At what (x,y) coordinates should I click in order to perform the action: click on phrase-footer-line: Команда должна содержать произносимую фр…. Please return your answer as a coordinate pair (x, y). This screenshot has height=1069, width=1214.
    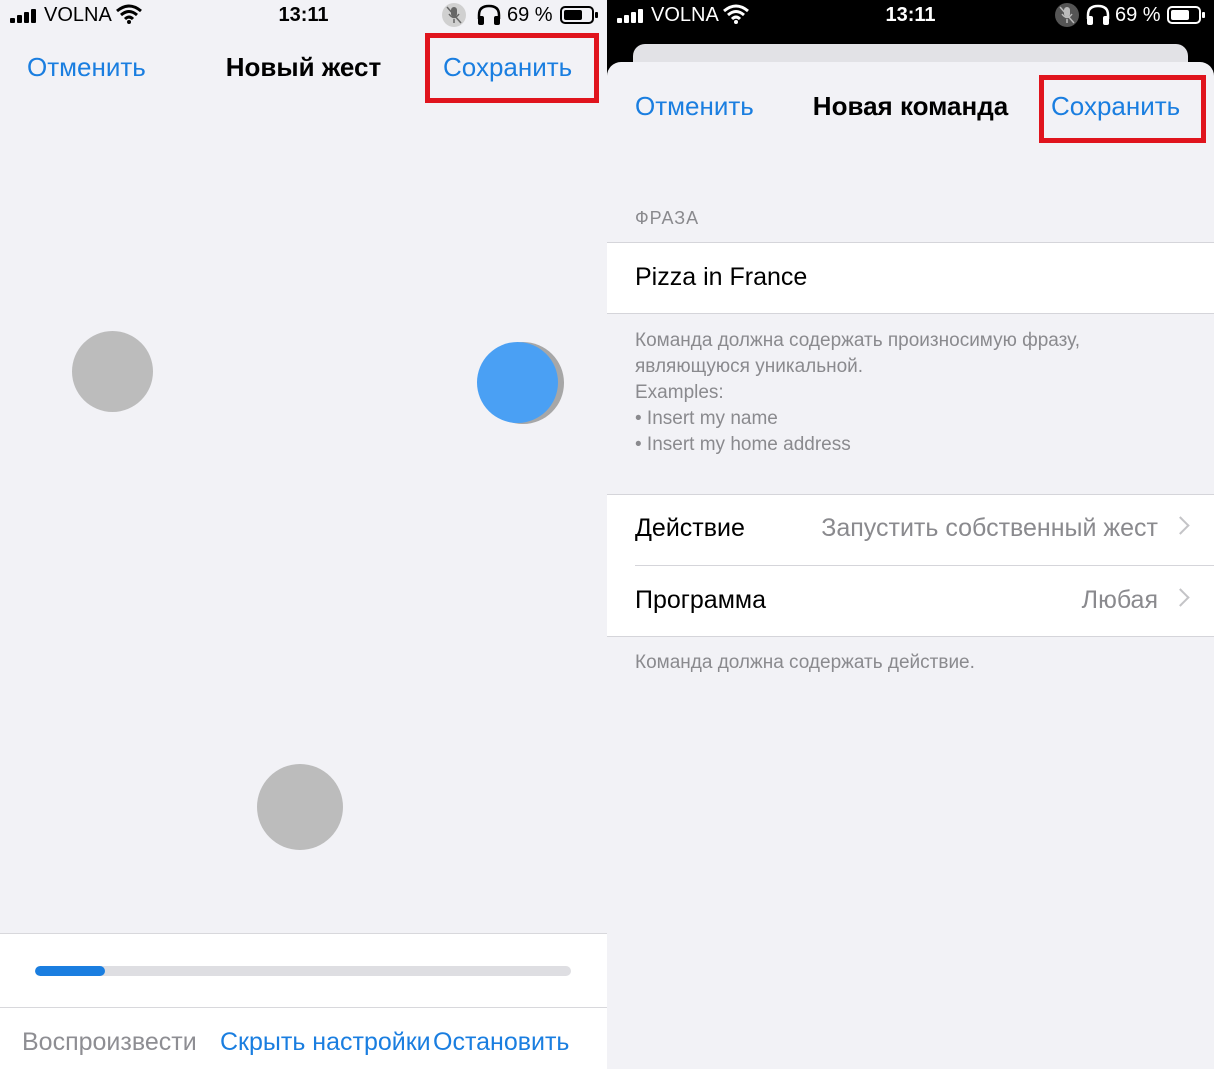
    Looking at the image, I should click on (858, 340).